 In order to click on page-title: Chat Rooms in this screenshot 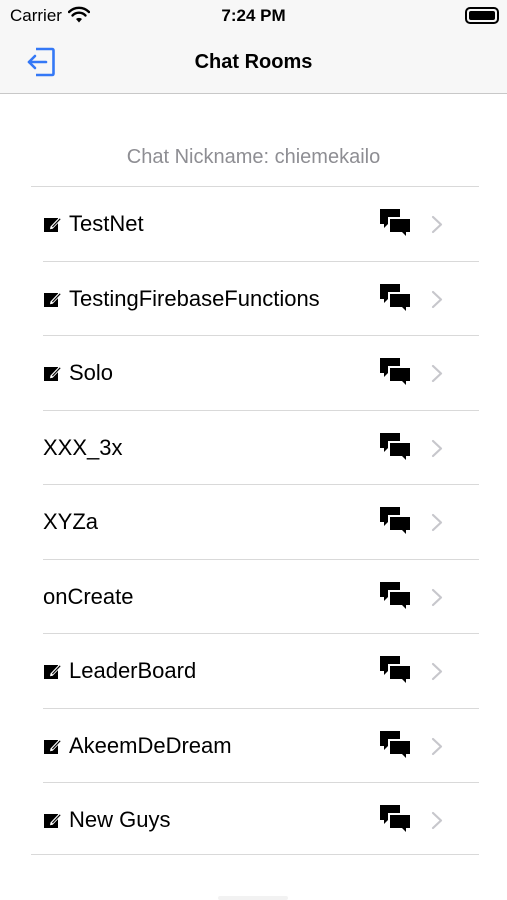, I will do `click(253, 62)`.